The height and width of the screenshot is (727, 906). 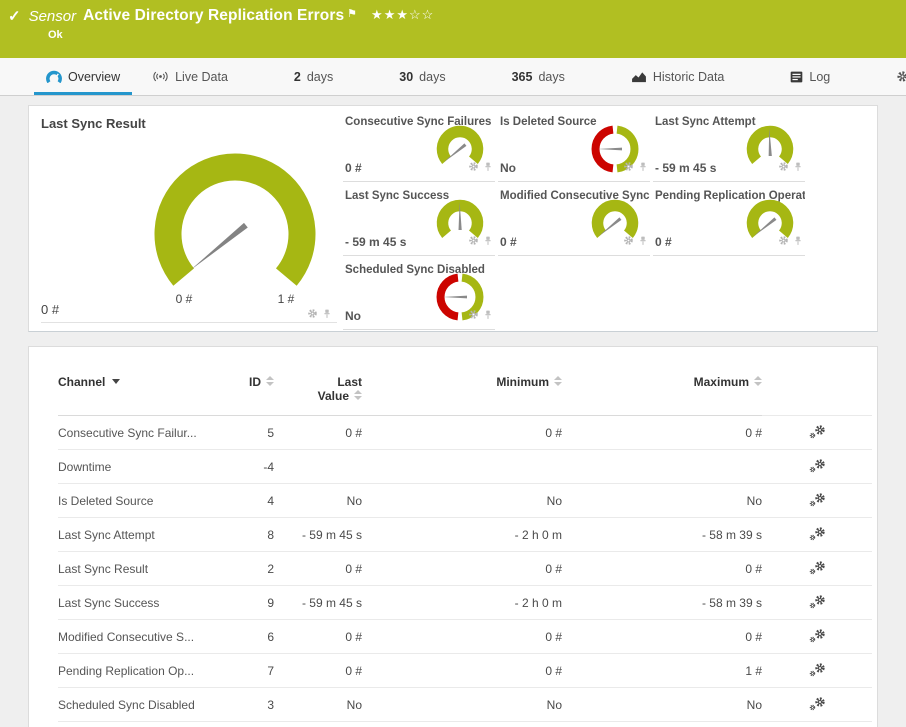 What do you see at coordinates (462, 391) in the screenshot?
I see `column-header-min: Minimum` at bounding box center [462, 391].